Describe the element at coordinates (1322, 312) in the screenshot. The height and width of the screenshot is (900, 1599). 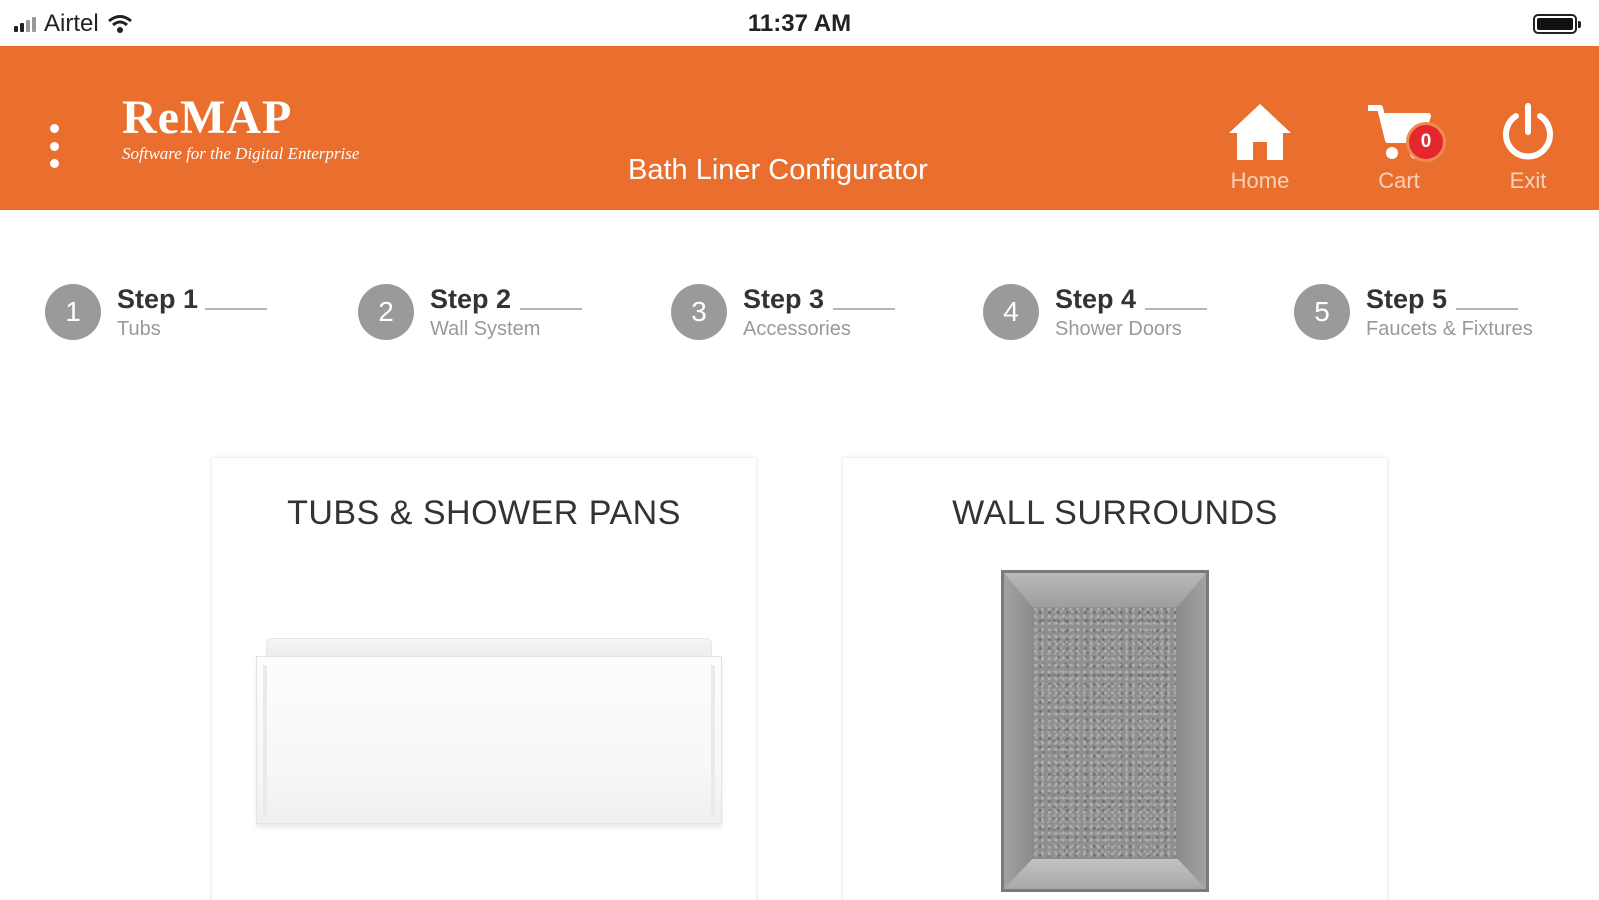
I see `step-number: 5` at that location.